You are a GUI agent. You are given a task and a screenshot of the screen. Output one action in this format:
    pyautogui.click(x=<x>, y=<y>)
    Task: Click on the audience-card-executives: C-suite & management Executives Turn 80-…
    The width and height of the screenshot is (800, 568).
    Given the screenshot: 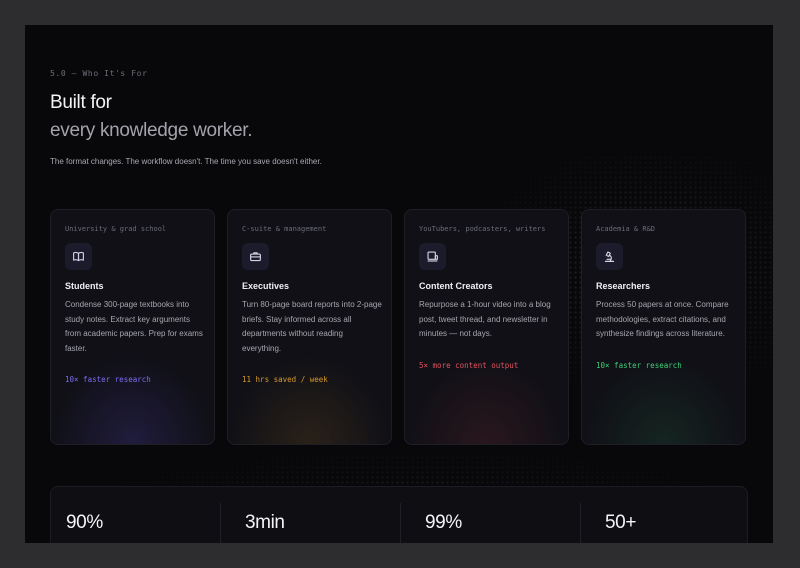 What is the action you would take?
    pyautogui.click(x=309, y=327)
    